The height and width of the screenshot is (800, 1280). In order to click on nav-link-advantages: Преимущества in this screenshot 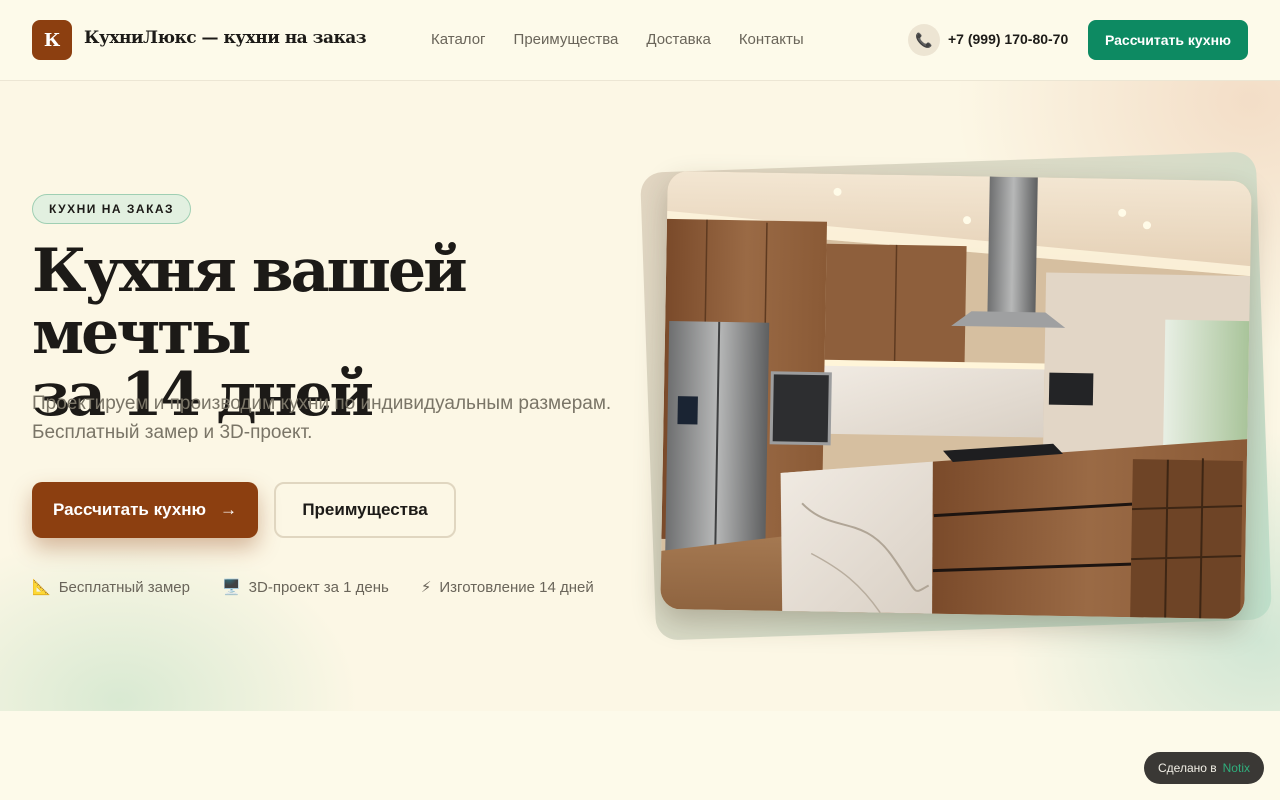, I will do `click(566, 39)`.